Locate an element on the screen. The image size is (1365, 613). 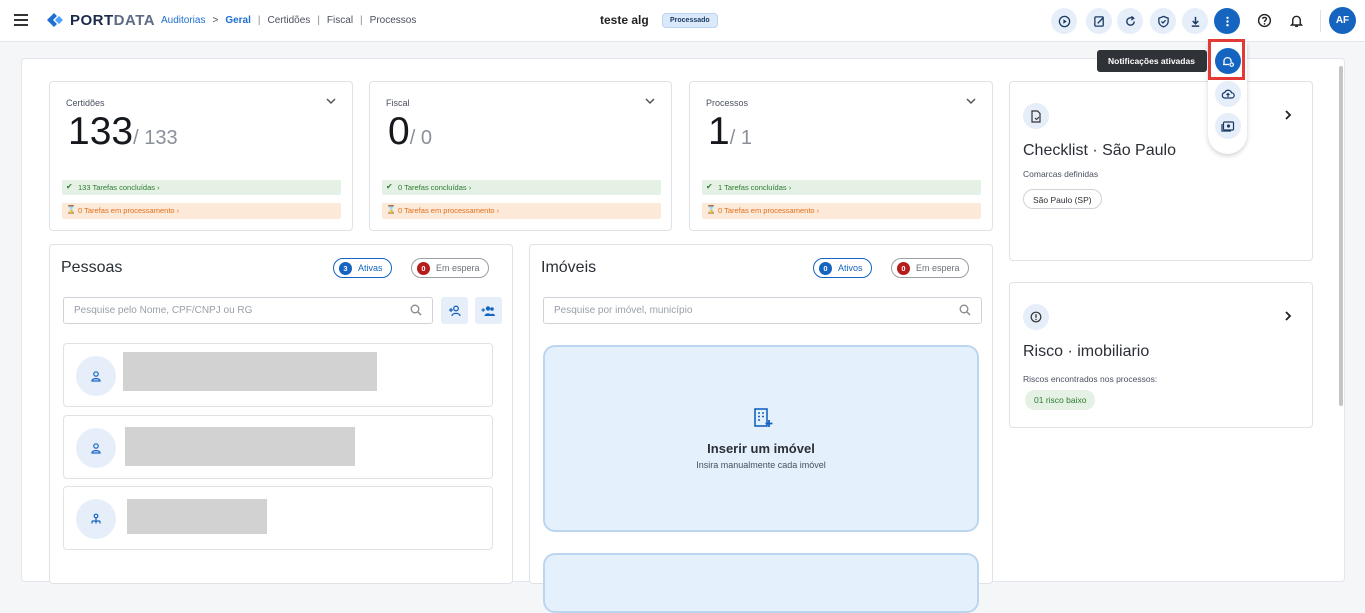
stat-label: Processos is located at coordinates (727, 103).